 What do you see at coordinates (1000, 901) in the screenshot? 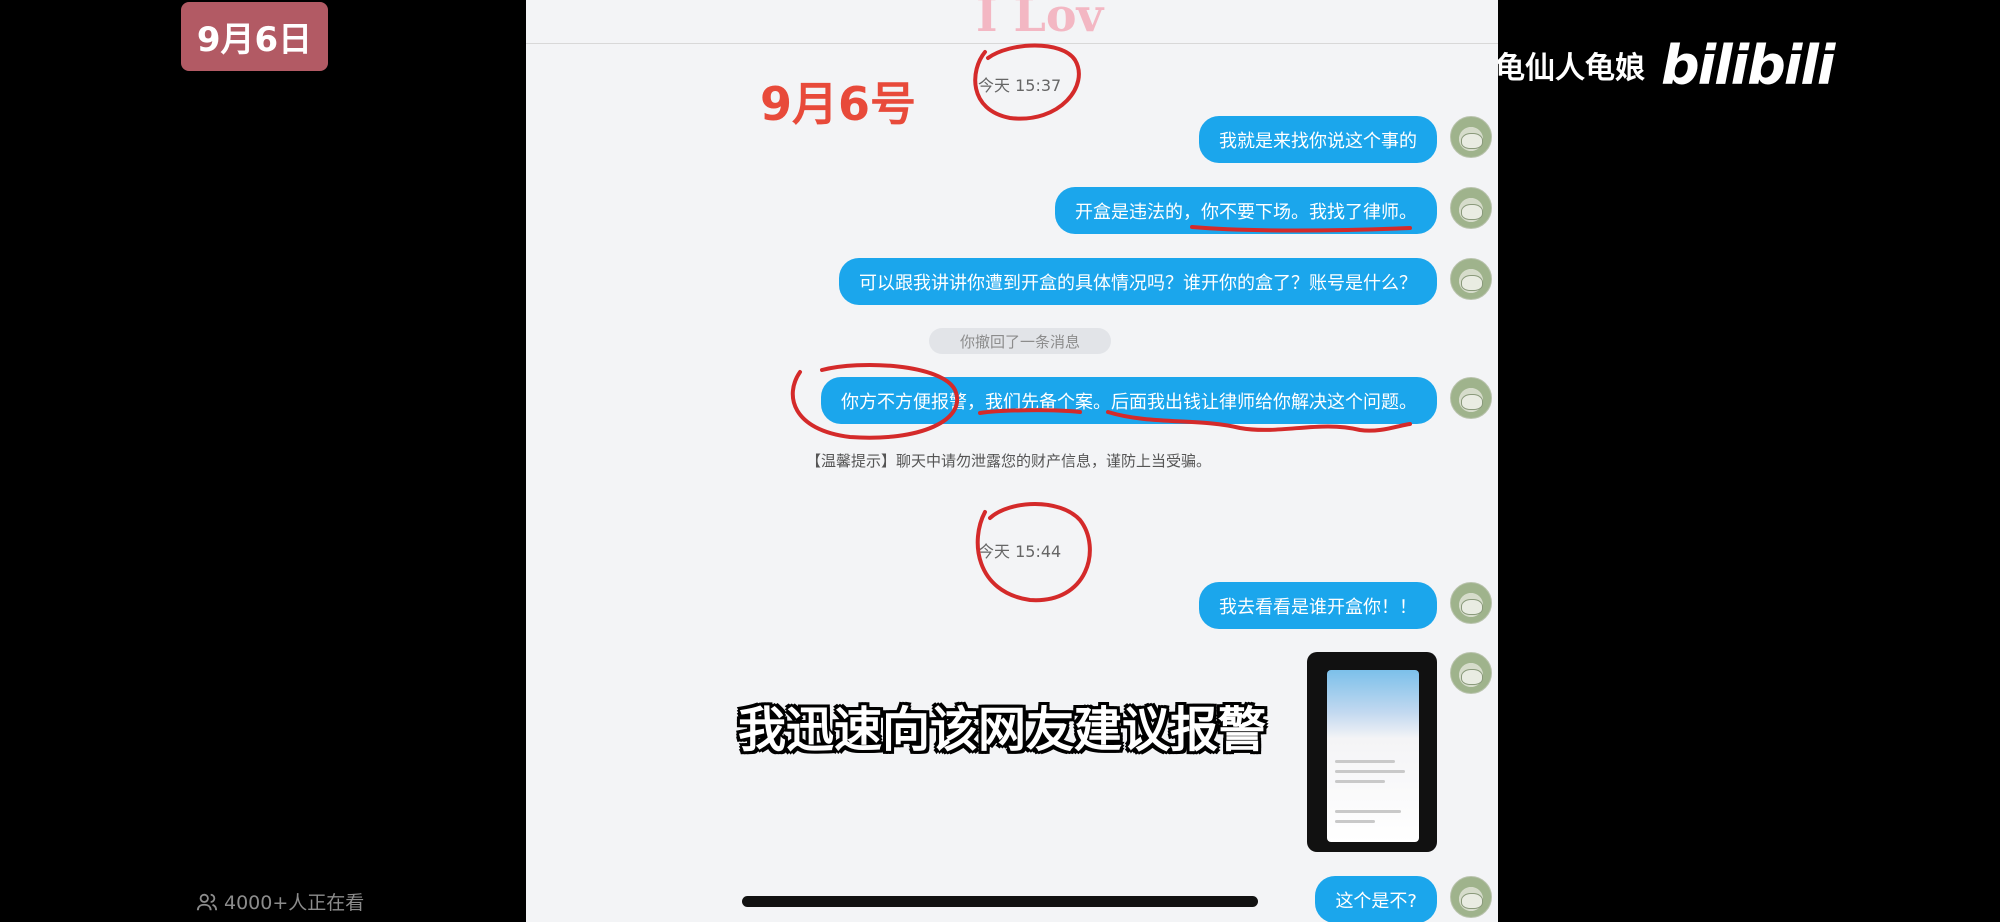
I see `home-indicator` at bounding box center [1000, 901].